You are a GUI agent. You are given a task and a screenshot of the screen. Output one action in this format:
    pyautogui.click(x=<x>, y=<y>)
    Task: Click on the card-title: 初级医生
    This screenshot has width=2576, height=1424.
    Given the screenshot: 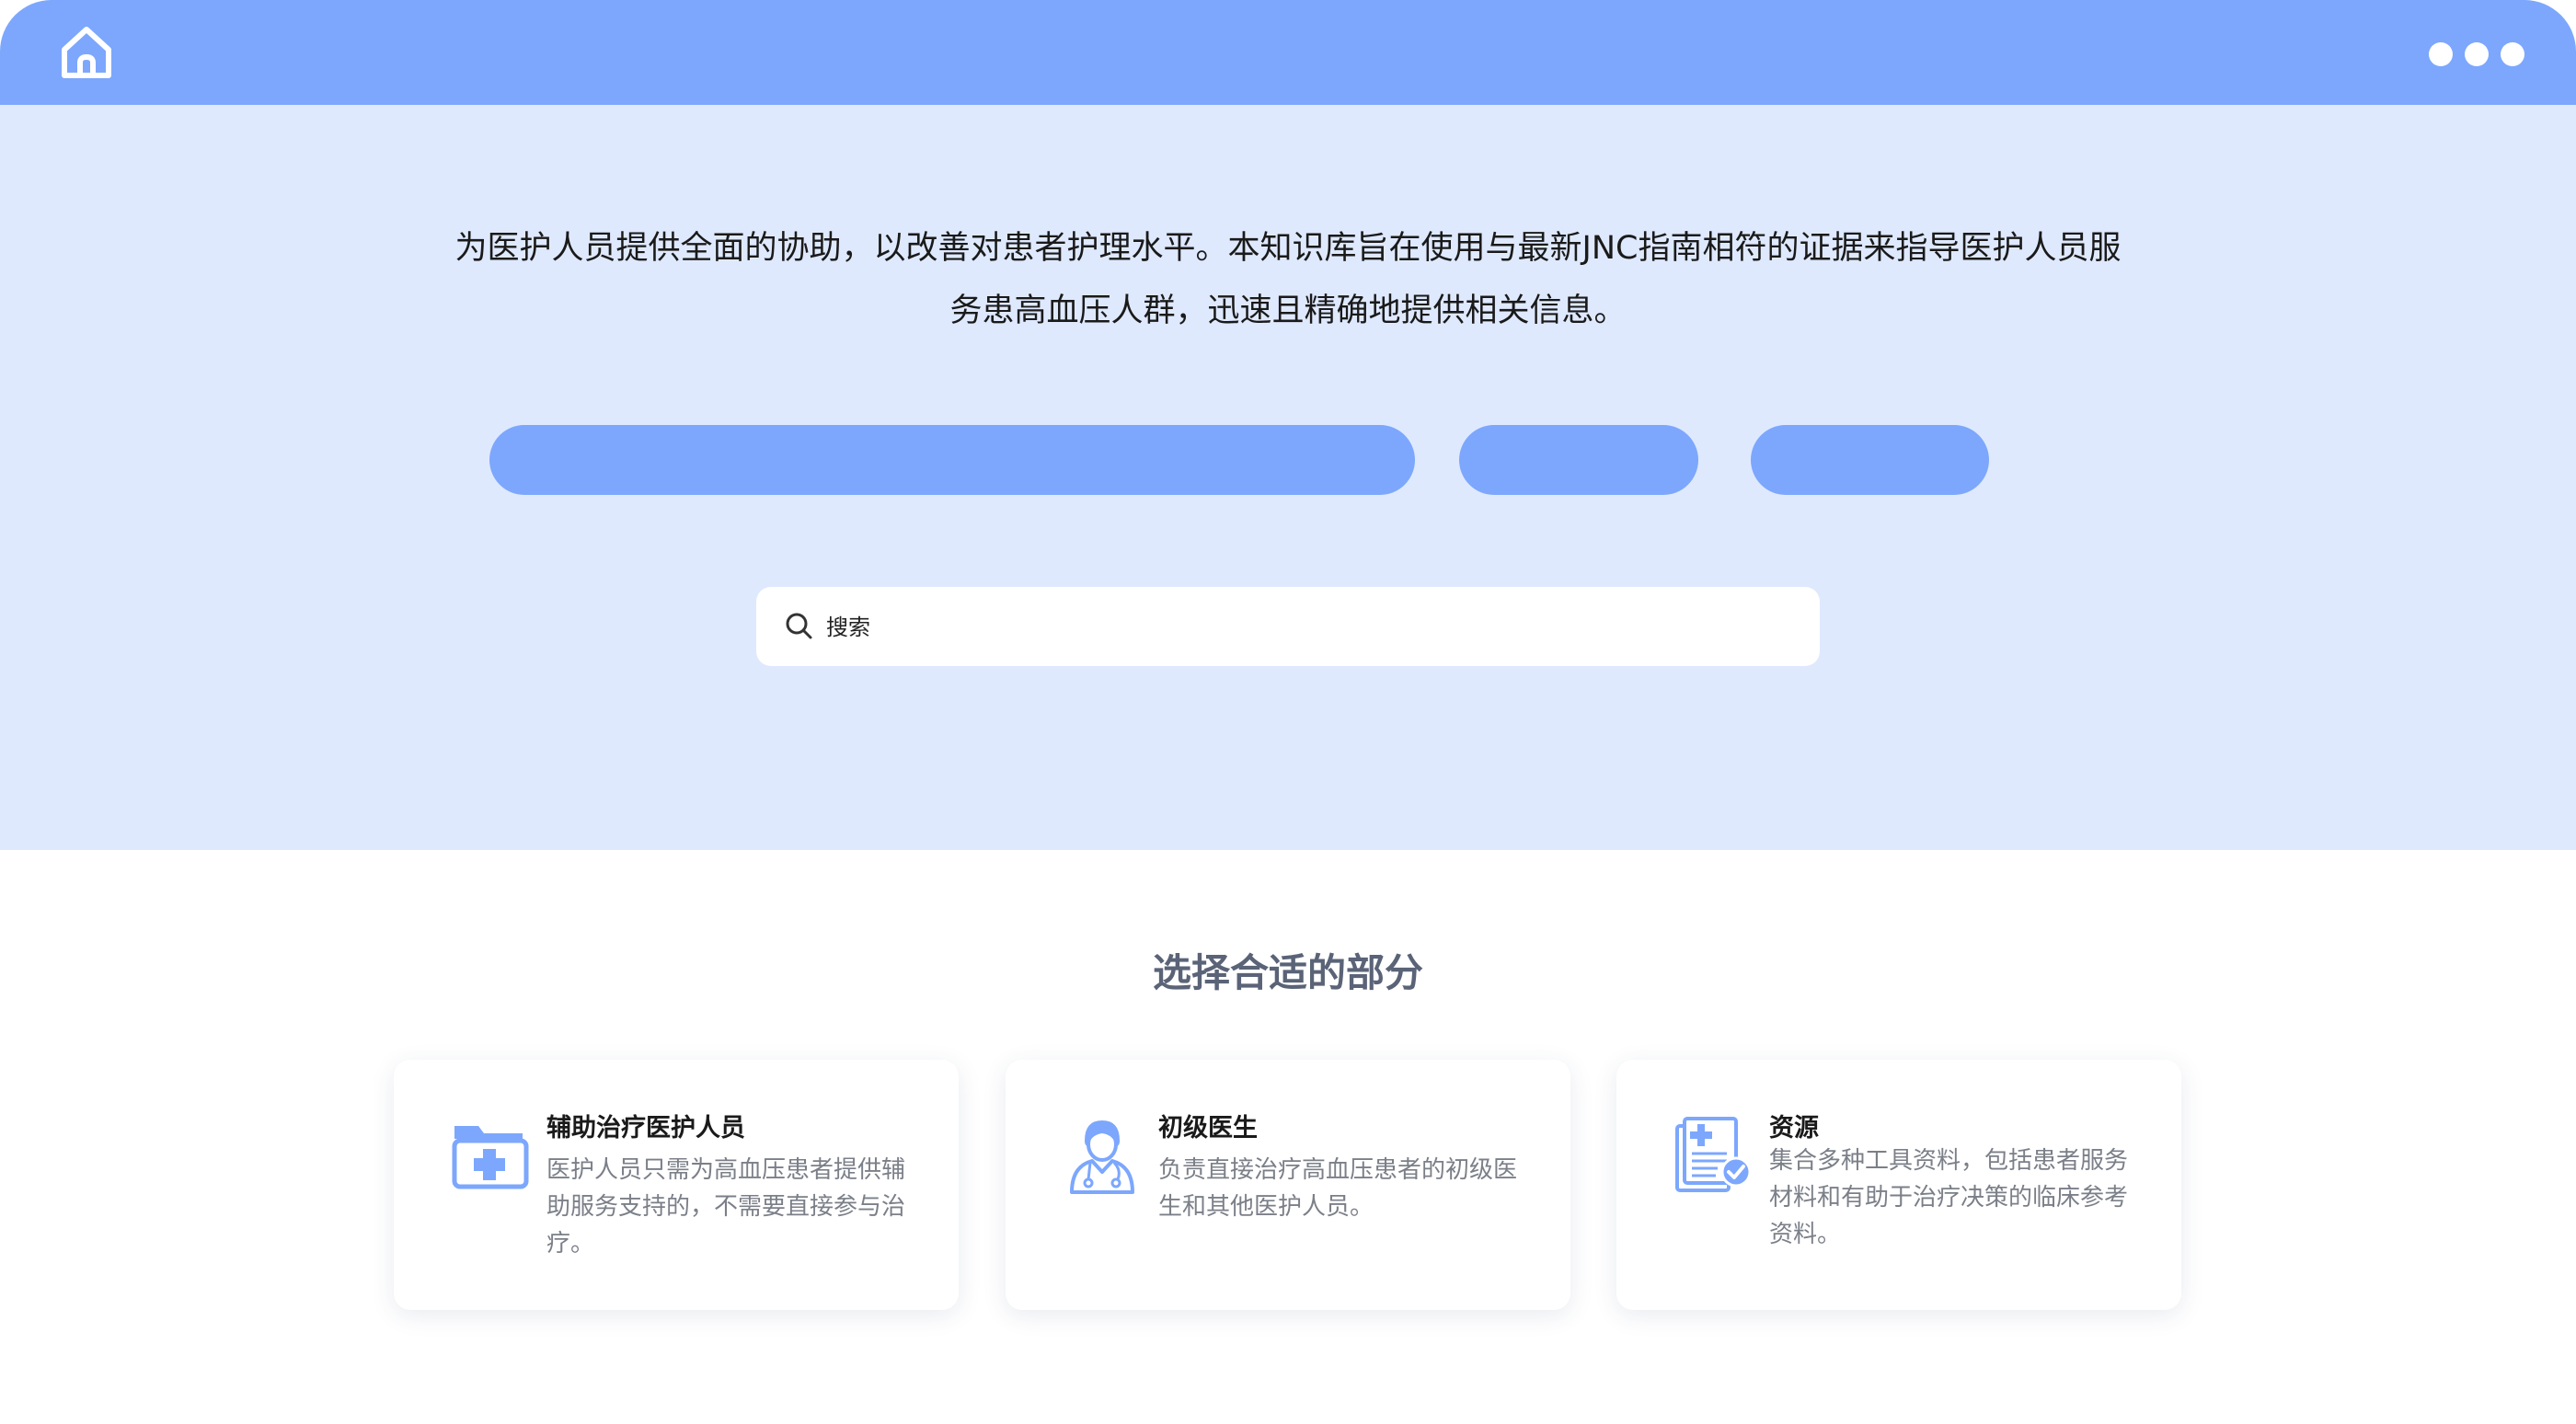 What is the action you would take?
    pyautogui.click(x=1208, y=1128)
    